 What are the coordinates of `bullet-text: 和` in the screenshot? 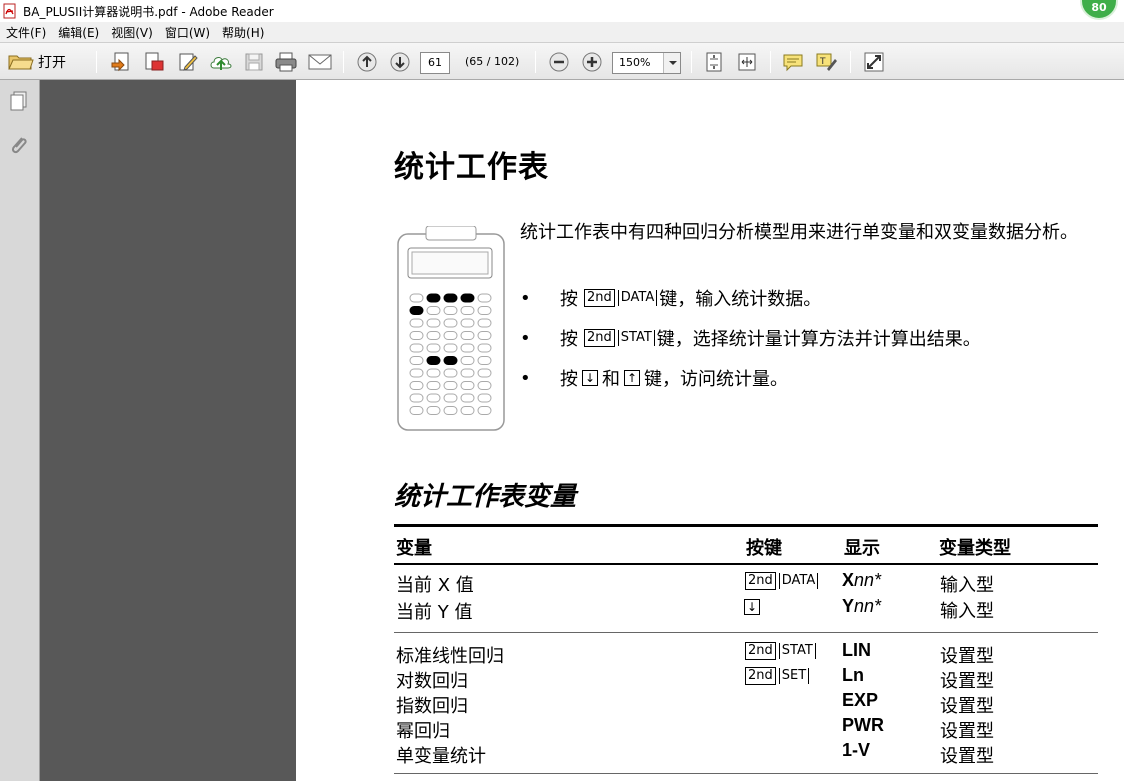 It's located at (611, 379).